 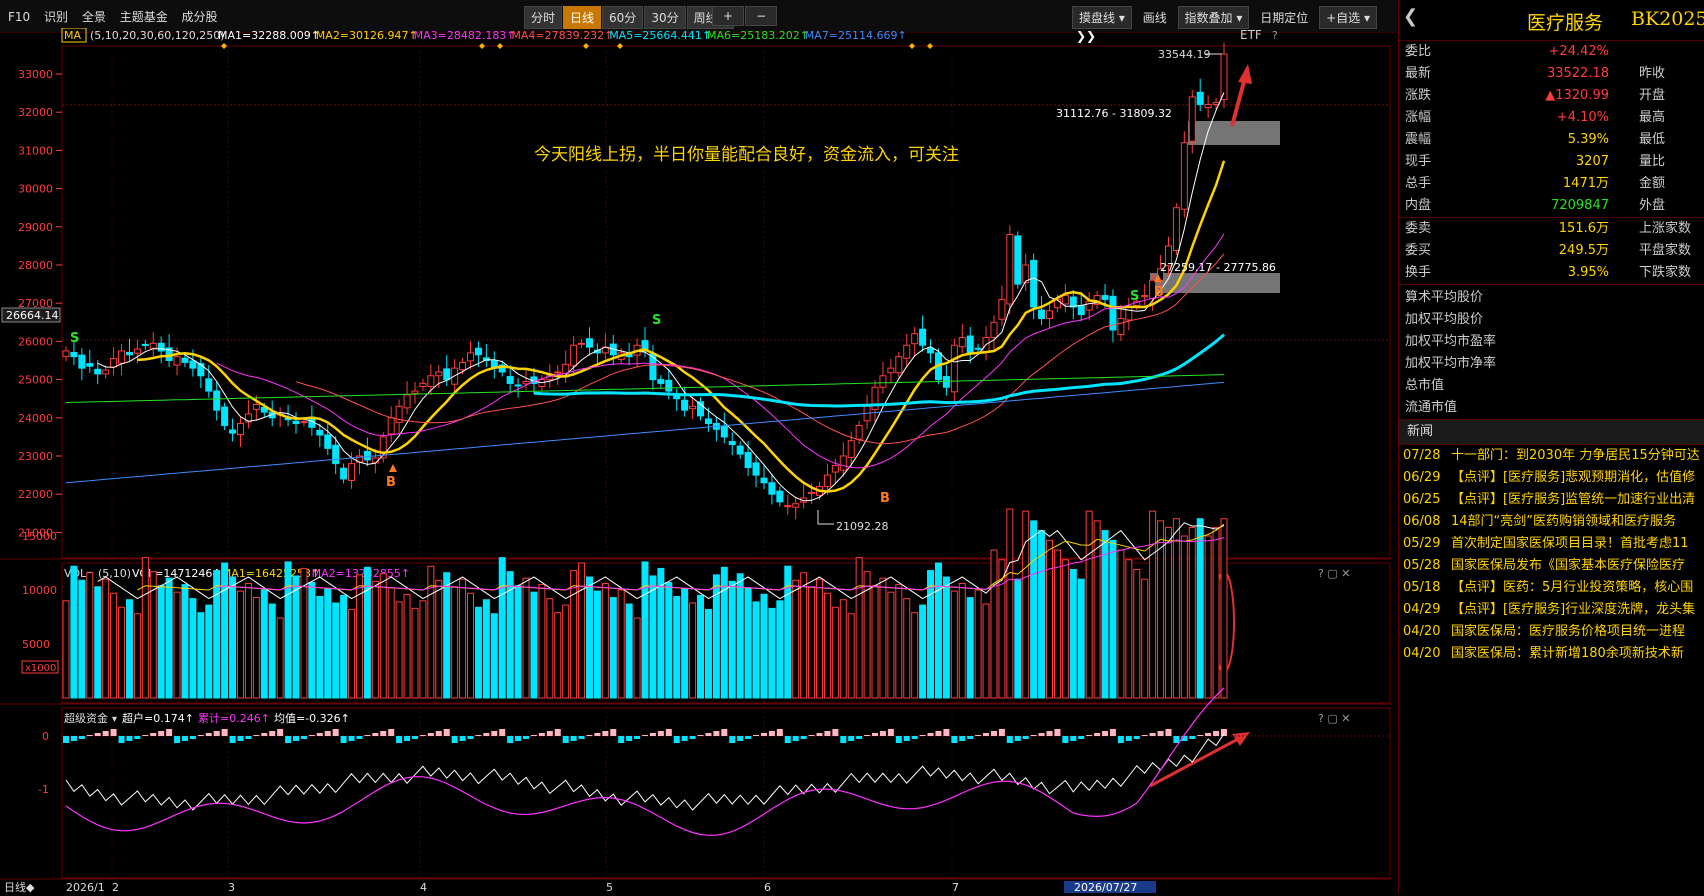 I want to click on etf-label: ETF, so click(x=1251, y=35).